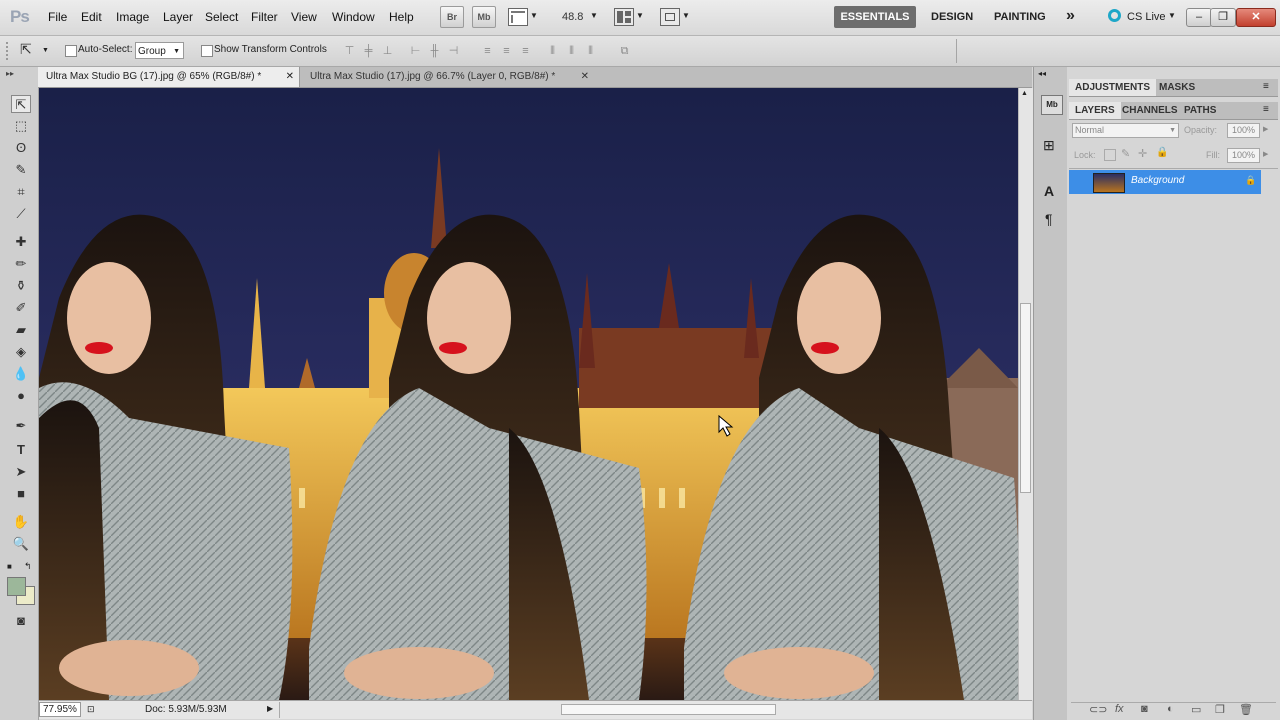 The height and width of the screenshot is (720, 1280). What do you see at coordinates (91, 709) in the screenshot?
I see `status-icon: ⊡` at bounding box center [91, 709].